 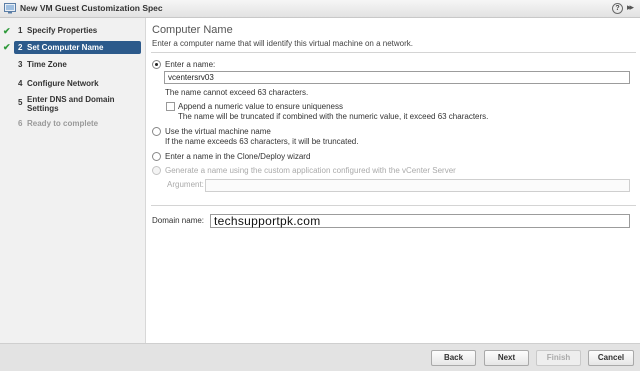 What do you see at coordinates (453, 358) in the screenshot?
I see `back-button: Back` at bounding box center [453, 358].